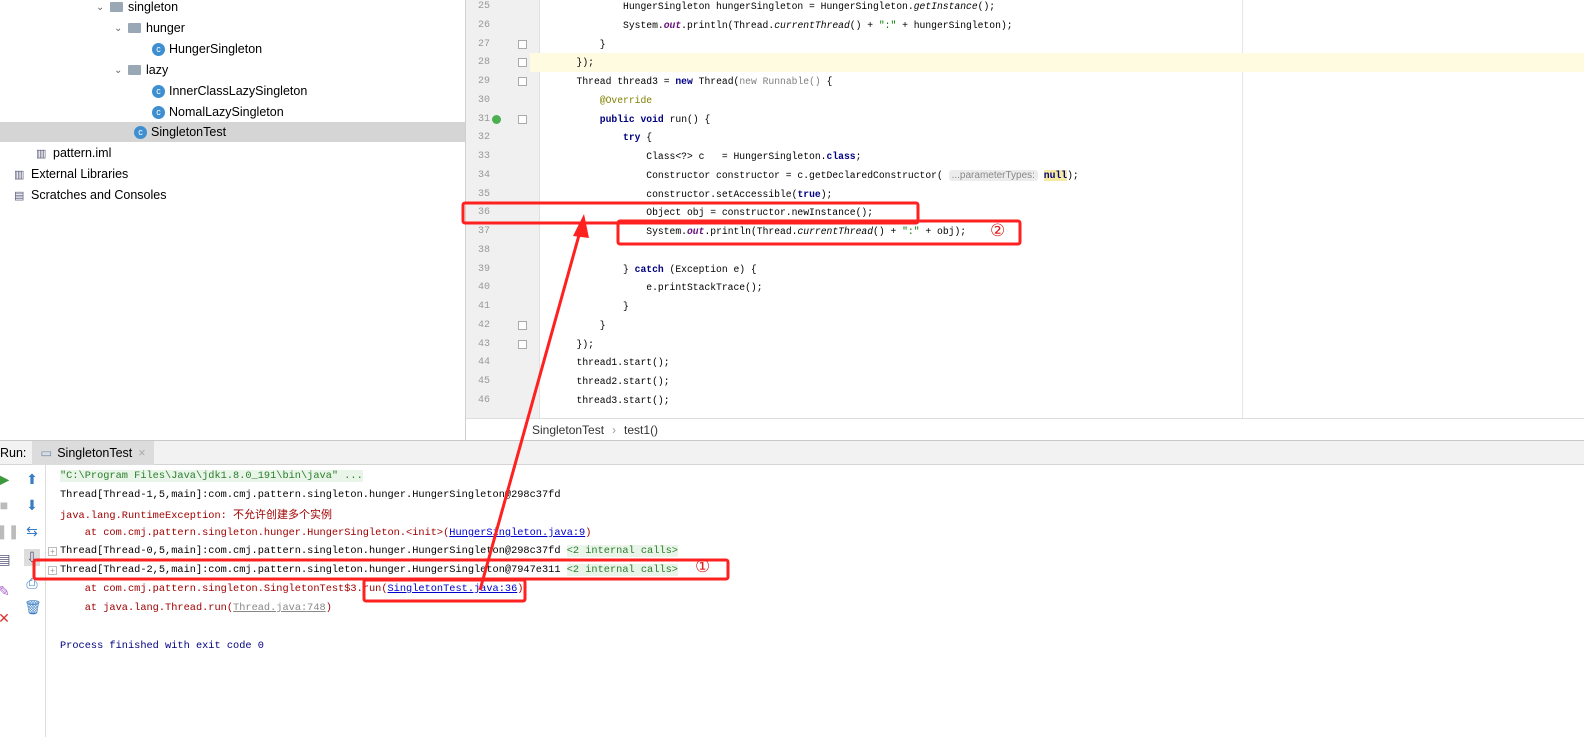  Describe the element at coordinates (1057, 44) in the screenshot. I see `code-line: }` at that location.